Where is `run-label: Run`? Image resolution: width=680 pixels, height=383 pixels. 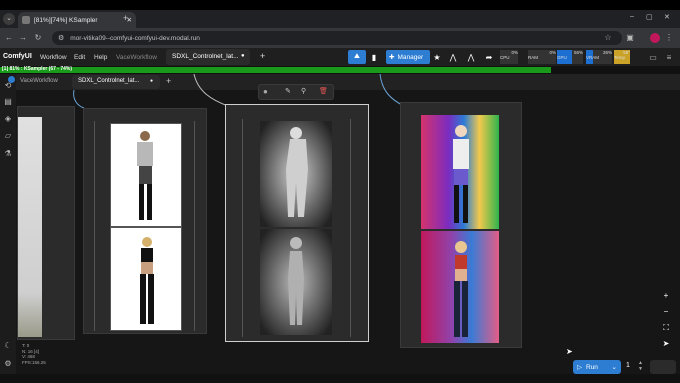 run-label: Run is located at coordinates (592, 367).